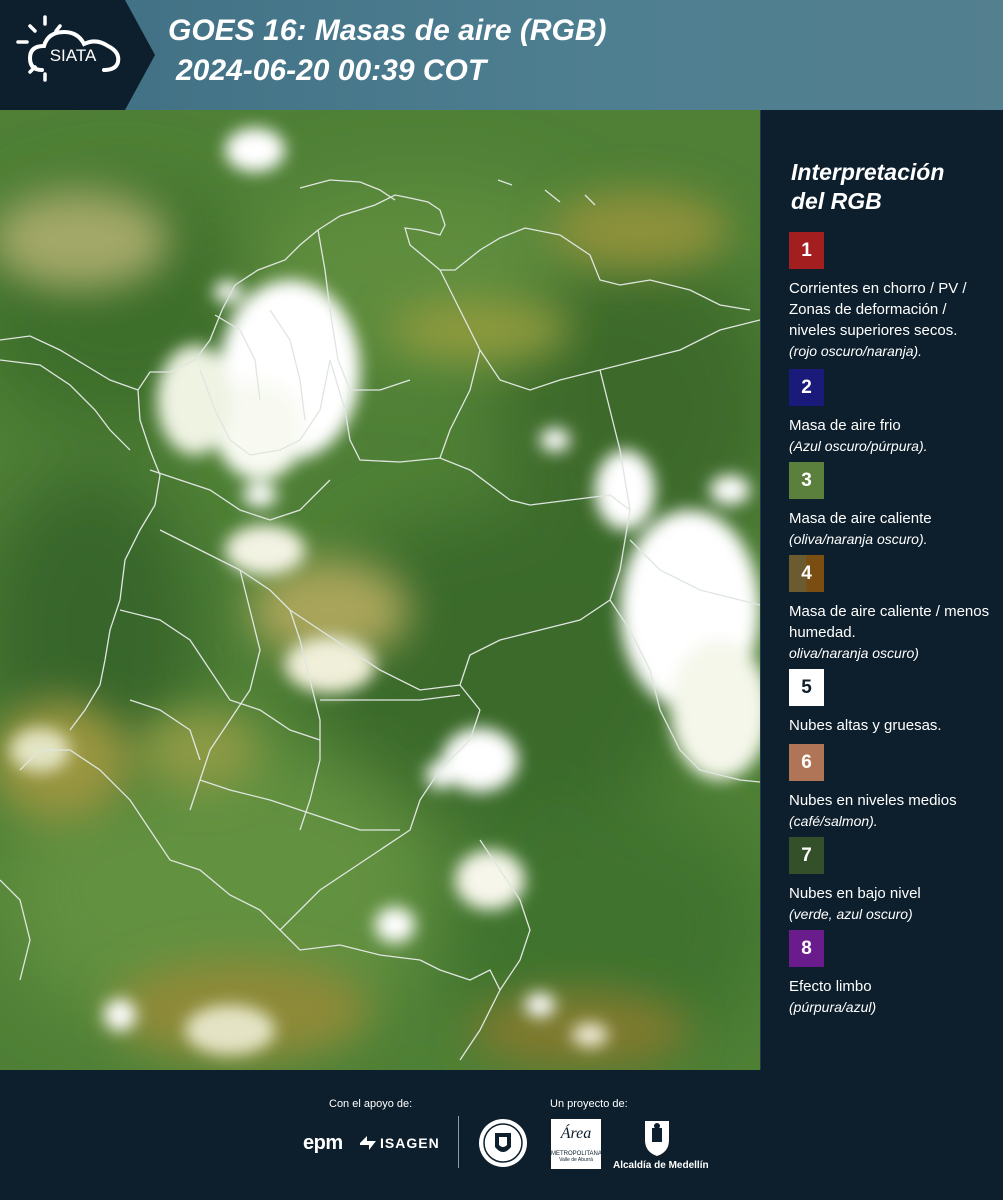 The width and height of the screenshot is (1003, 1200). Describe the element at coordinates (868, 186) in the screenshot. I see `legend-title: Interpretación del RGB` at that location.